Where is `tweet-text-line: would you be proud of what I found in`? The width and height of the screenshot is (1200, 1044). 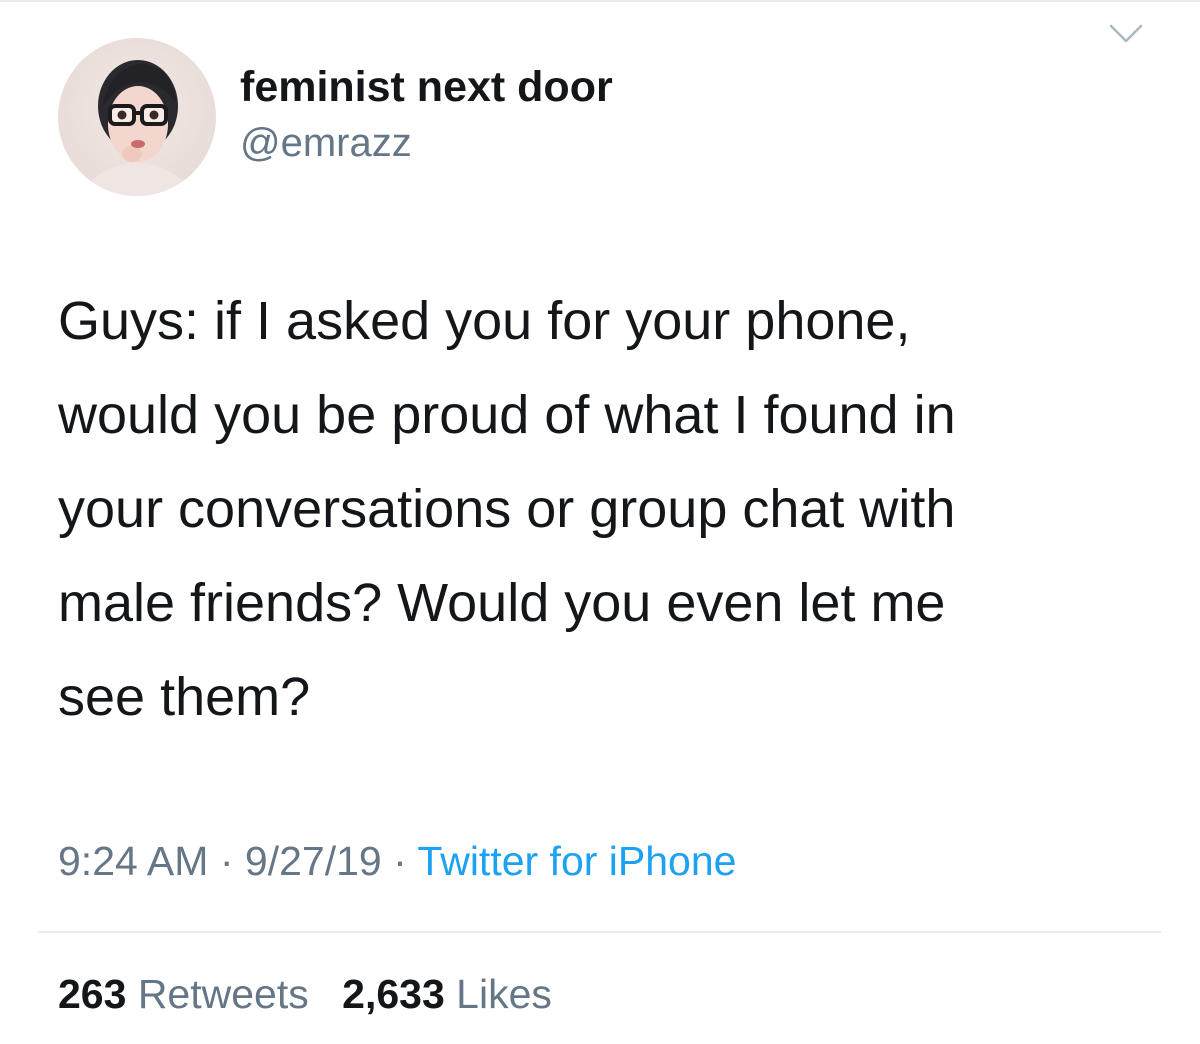 tweet-text-line: would you be proud of what I found in is located at coordinates (507, 415).